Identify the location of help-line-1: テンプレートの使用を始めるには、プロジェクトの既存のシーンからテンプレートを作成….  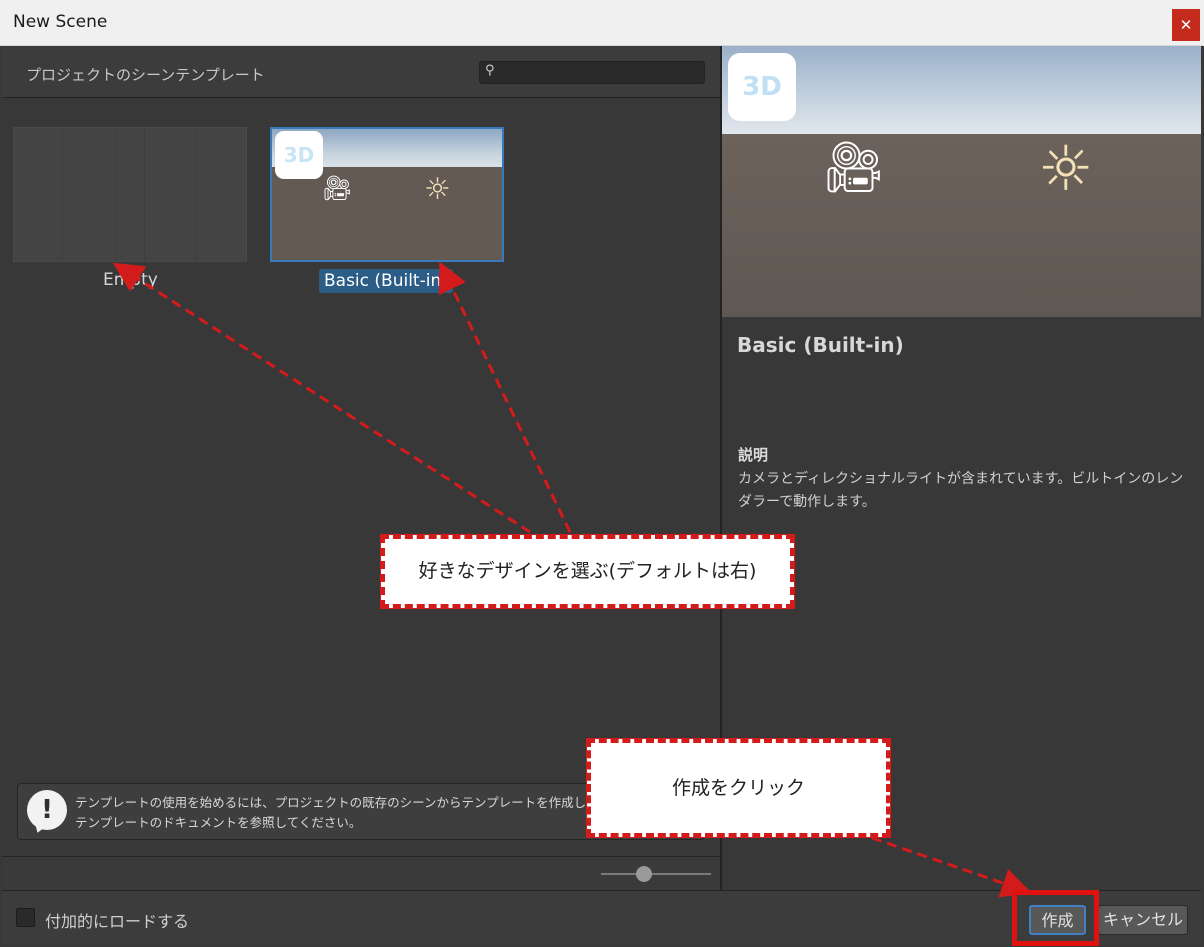
(349, 802).